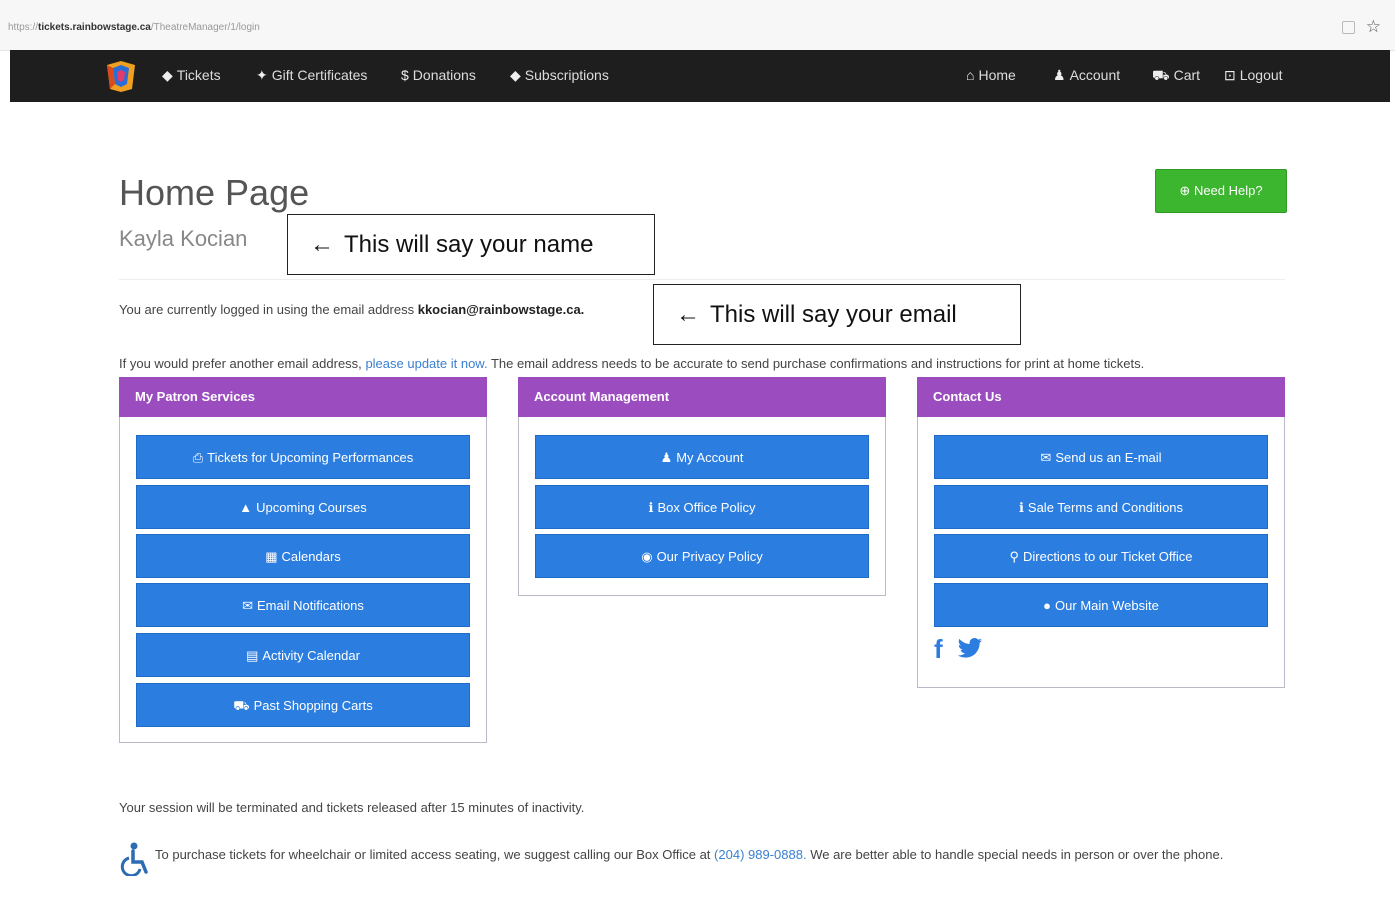  I want to click on extension-icon, so click(1348, 27).